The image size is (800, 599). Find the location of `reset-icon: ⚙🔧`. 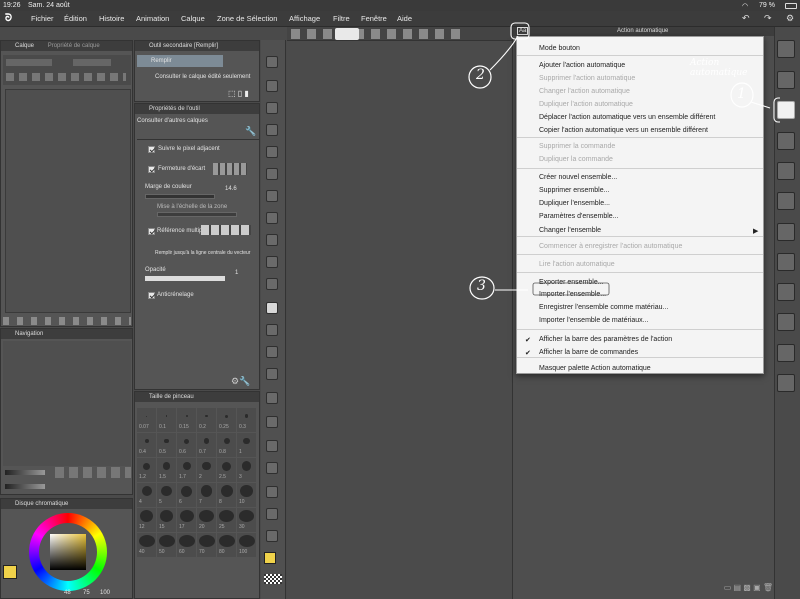

reset-icon: ⚙🔧 is located at coordinates (240, 381).